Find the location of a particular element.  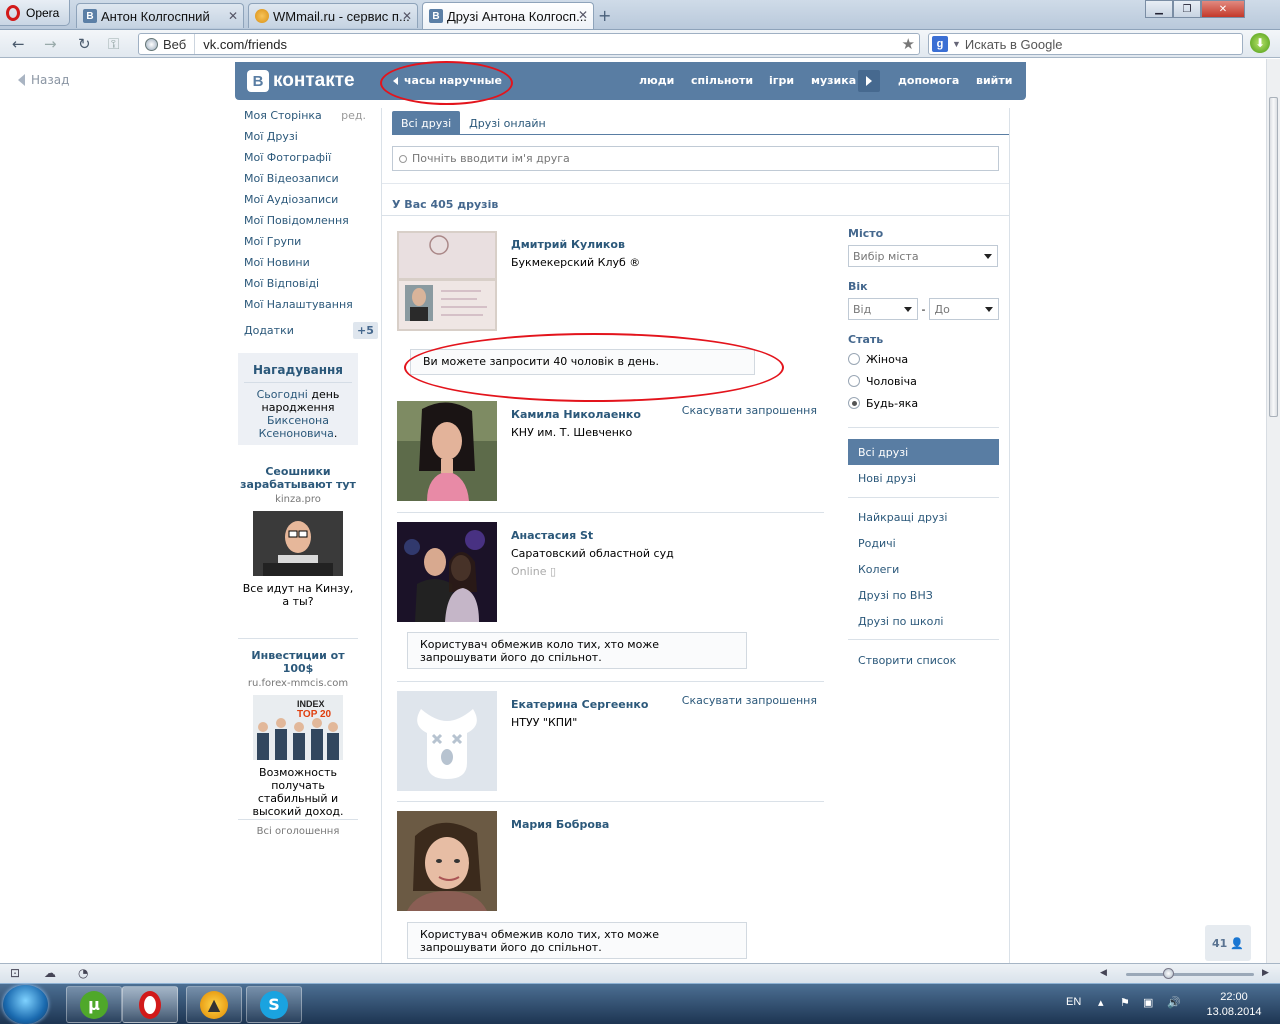

menu-settings: Мої Налаштування is located at coordinates (309, 308).